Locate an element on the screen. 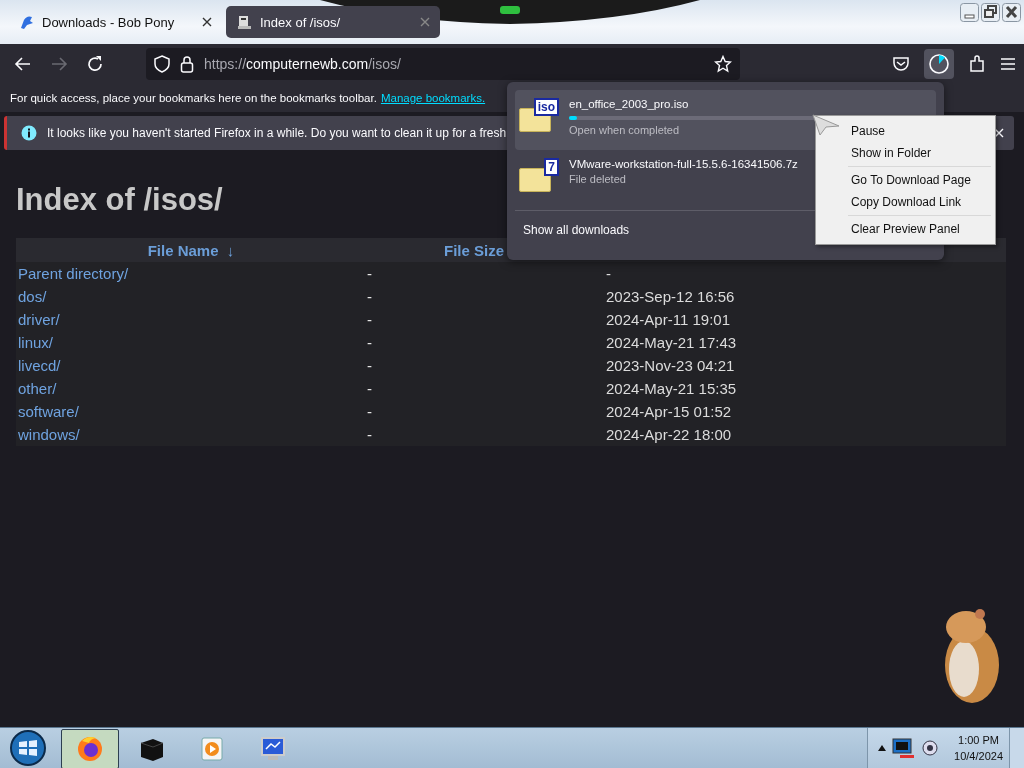 The image size is (1024, 768). file-name: VMware-workstation-full-15.5.6-16341506.7z is located at coordinates (683, 164).